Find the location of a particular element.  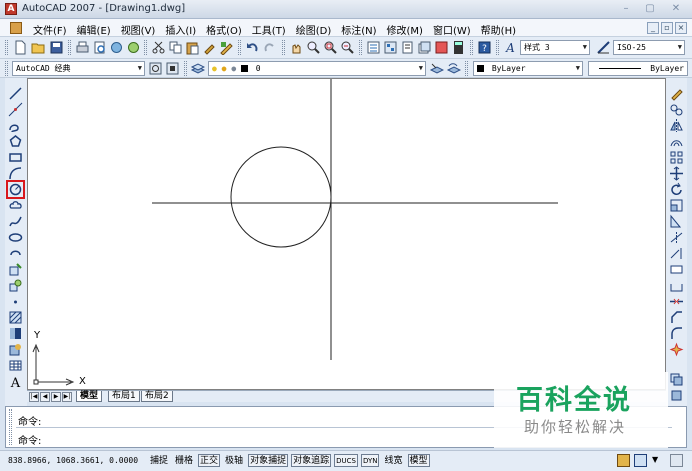

toggle-grid: 栅格 is located at coordinates (184, 460).